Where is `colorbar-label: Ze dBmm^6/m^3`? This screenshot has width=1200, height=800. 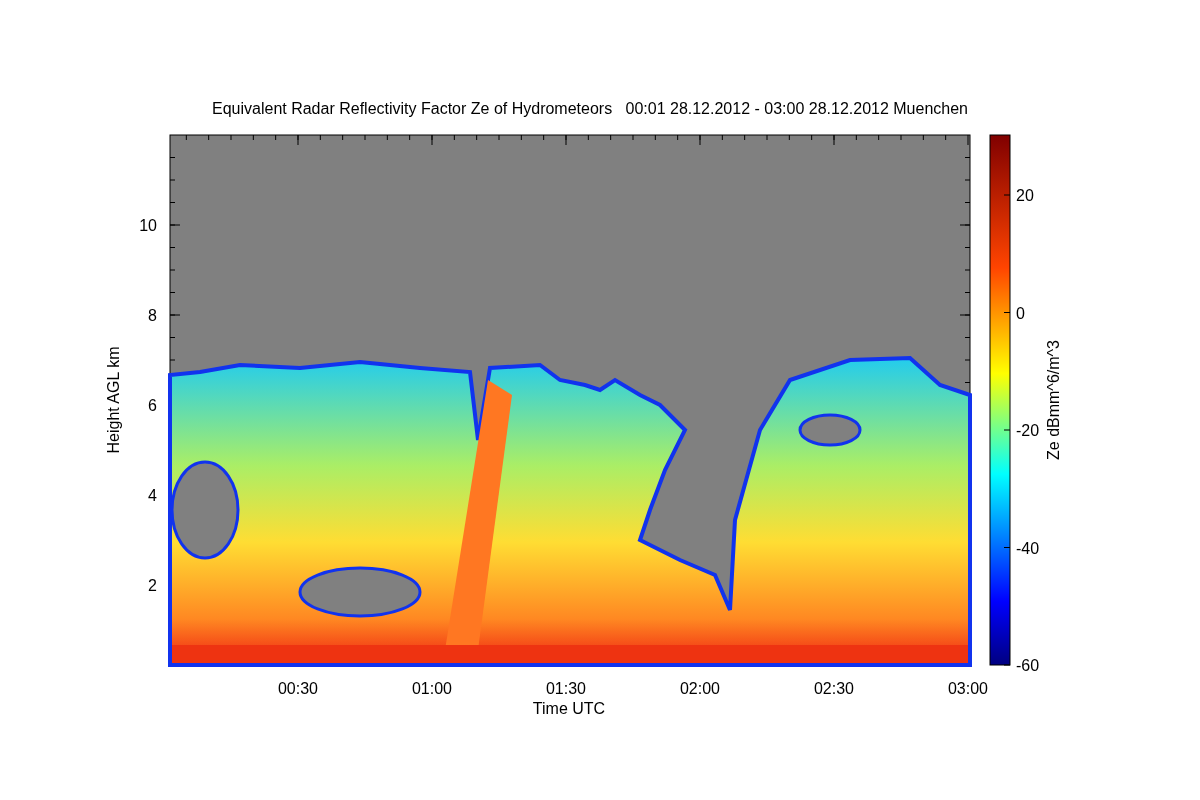 colorbar-label: Ze dBmm^6/m^3 is located at coordinates (1053, 400).